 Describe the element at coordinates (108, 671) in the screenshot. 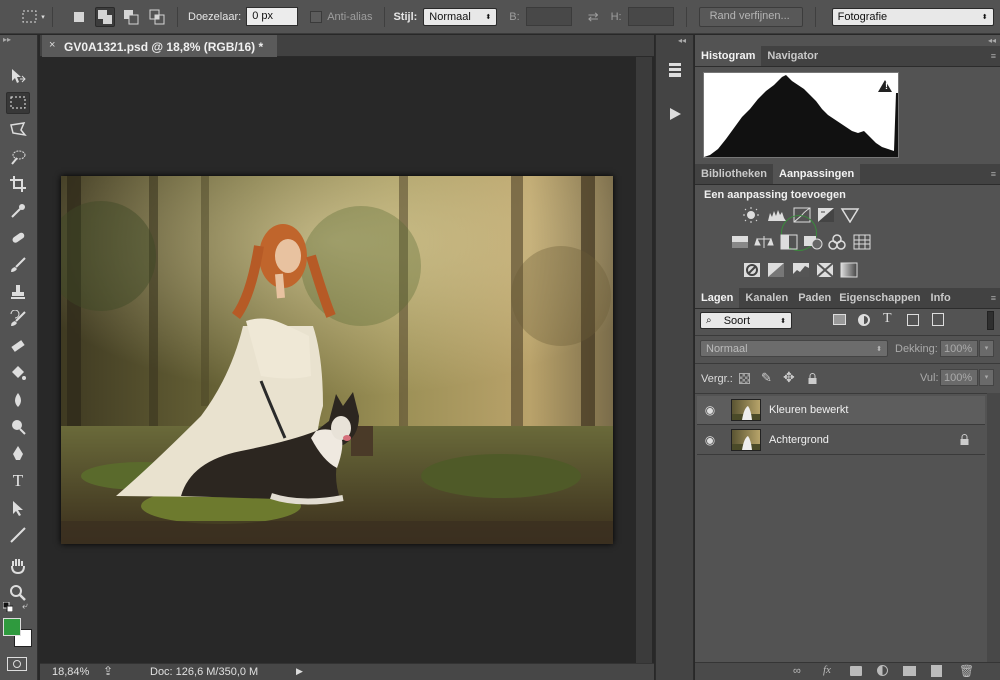

I see `share-icon: ⇪` at that location.